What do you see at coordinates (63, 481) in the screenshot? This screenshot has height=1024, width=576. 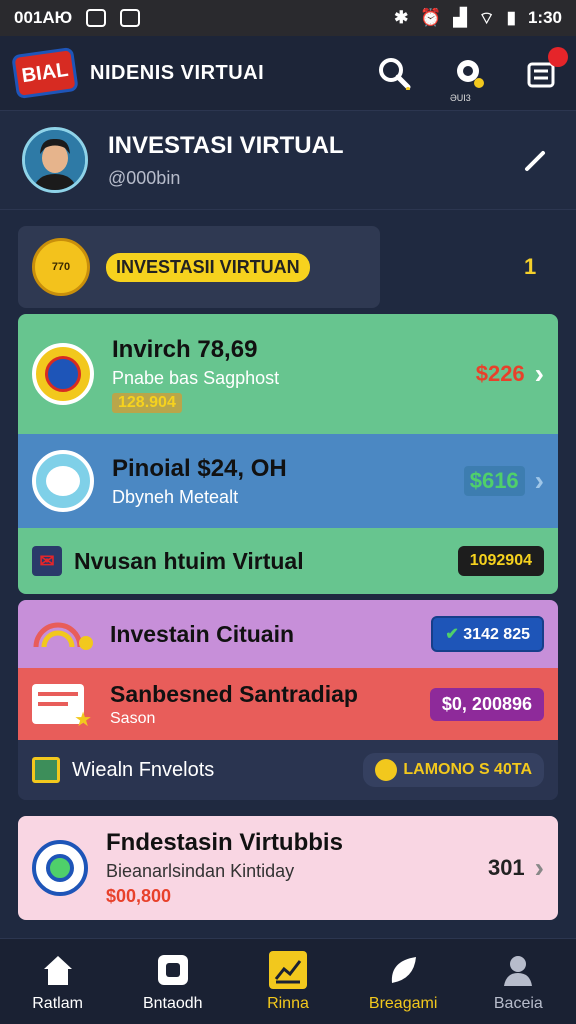 I see `coin-bag-icon` at bounding box center [63, 481].